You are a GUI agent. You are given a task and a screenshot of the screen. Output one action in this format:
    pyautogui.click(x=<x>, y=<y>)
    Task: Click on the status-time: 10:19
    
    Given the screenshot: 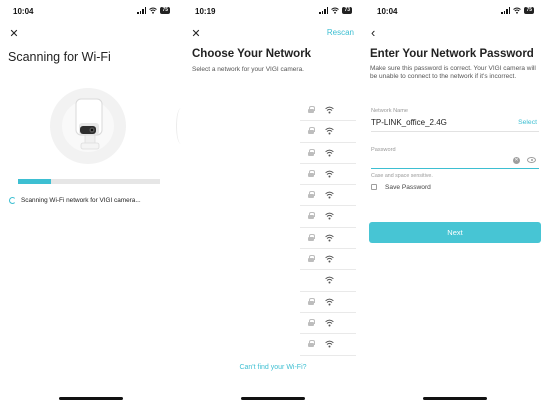 What is the action you would take?
    pyautogui.click(x=205, y=11)
    